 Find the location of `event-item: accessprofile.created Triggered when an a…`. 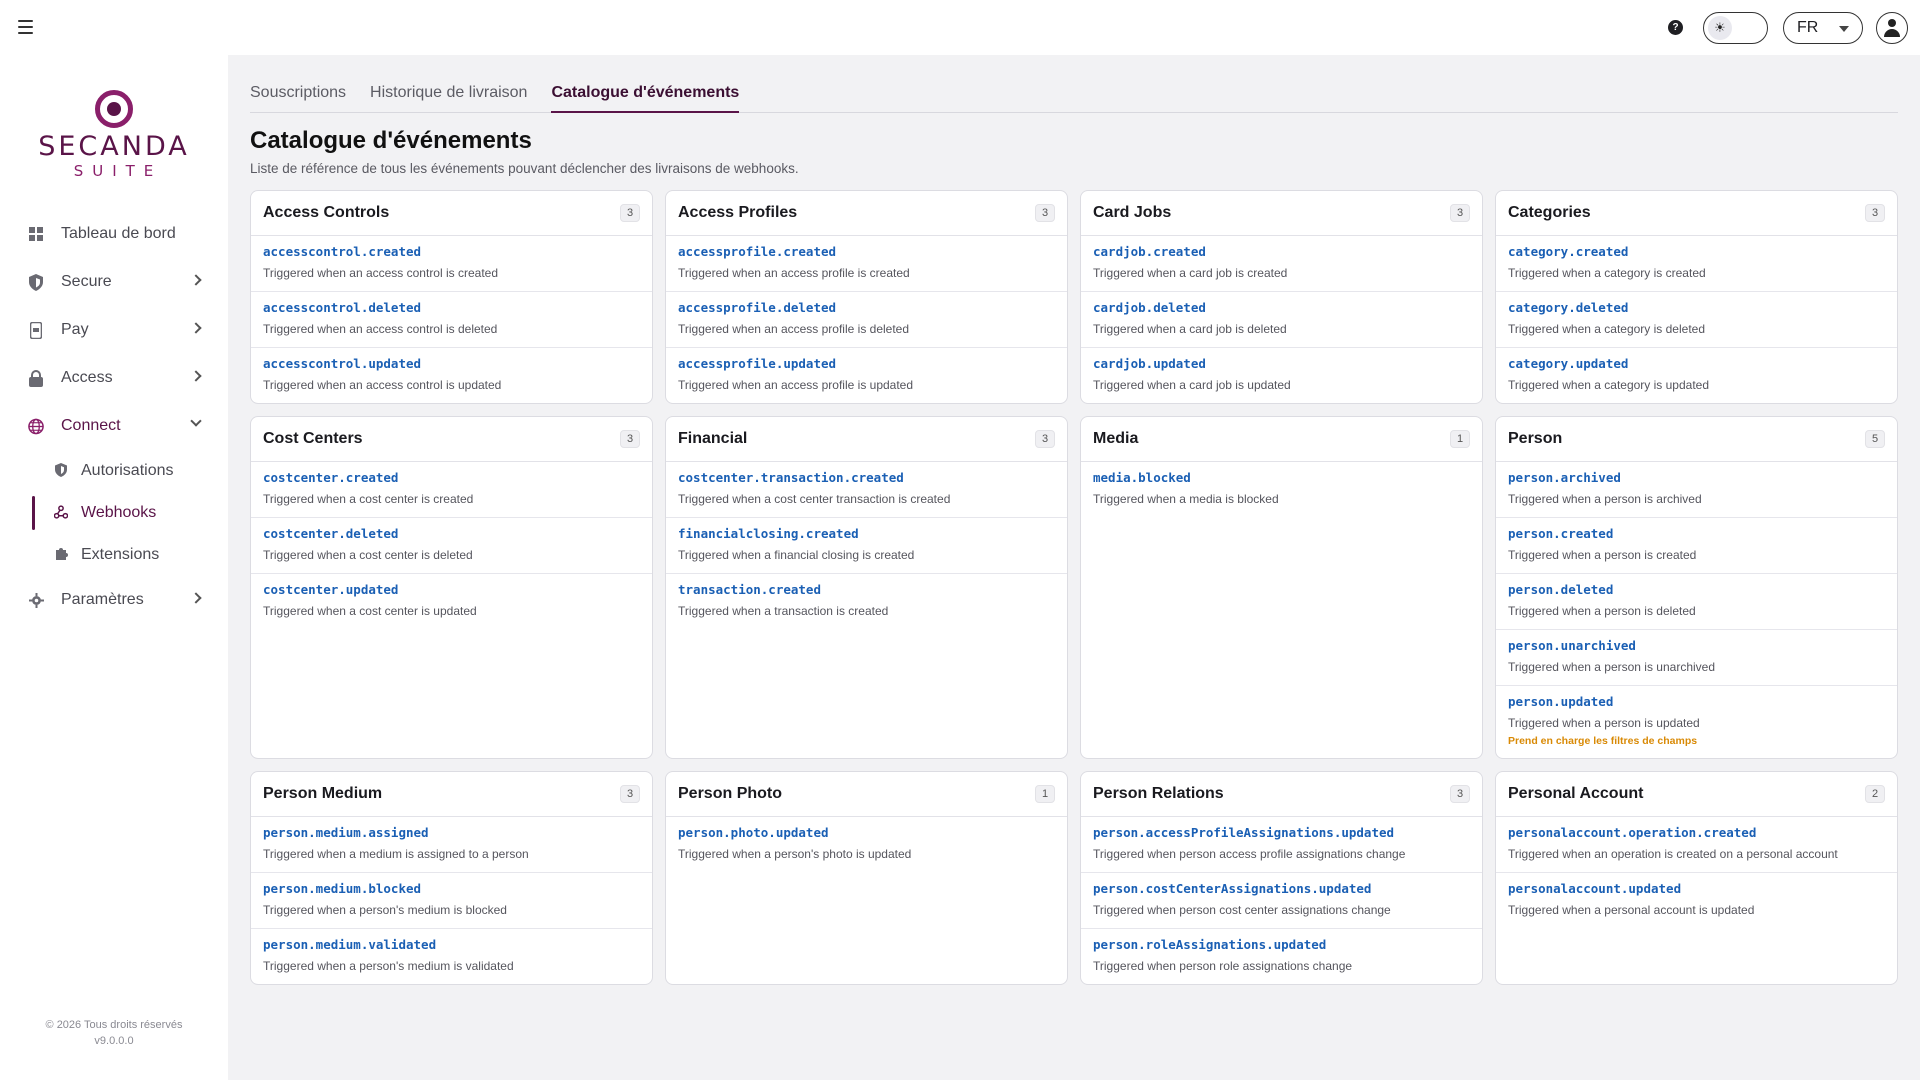

event-item: accessprofile.created Triggered when an a… is located at coordinates (866, 264).